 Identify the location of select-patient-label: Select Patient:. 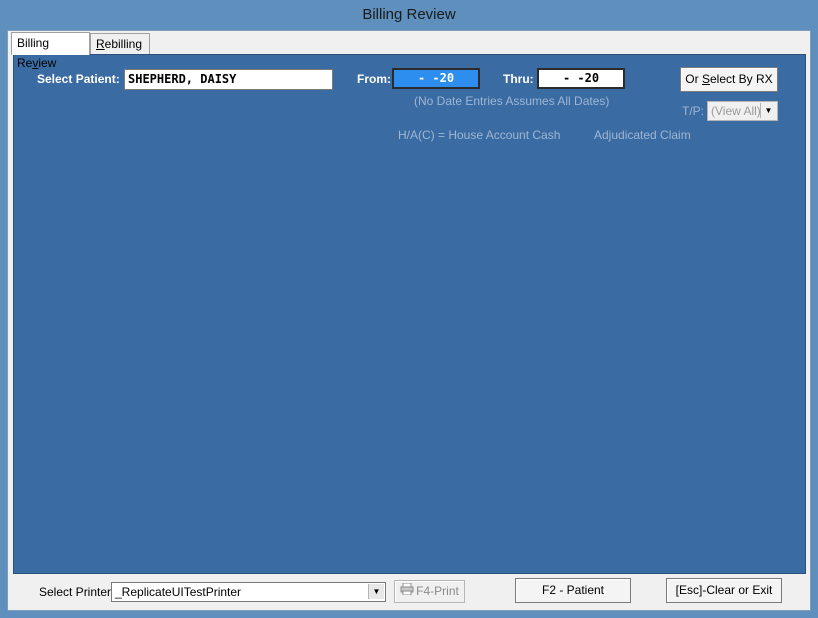
(78, 79).